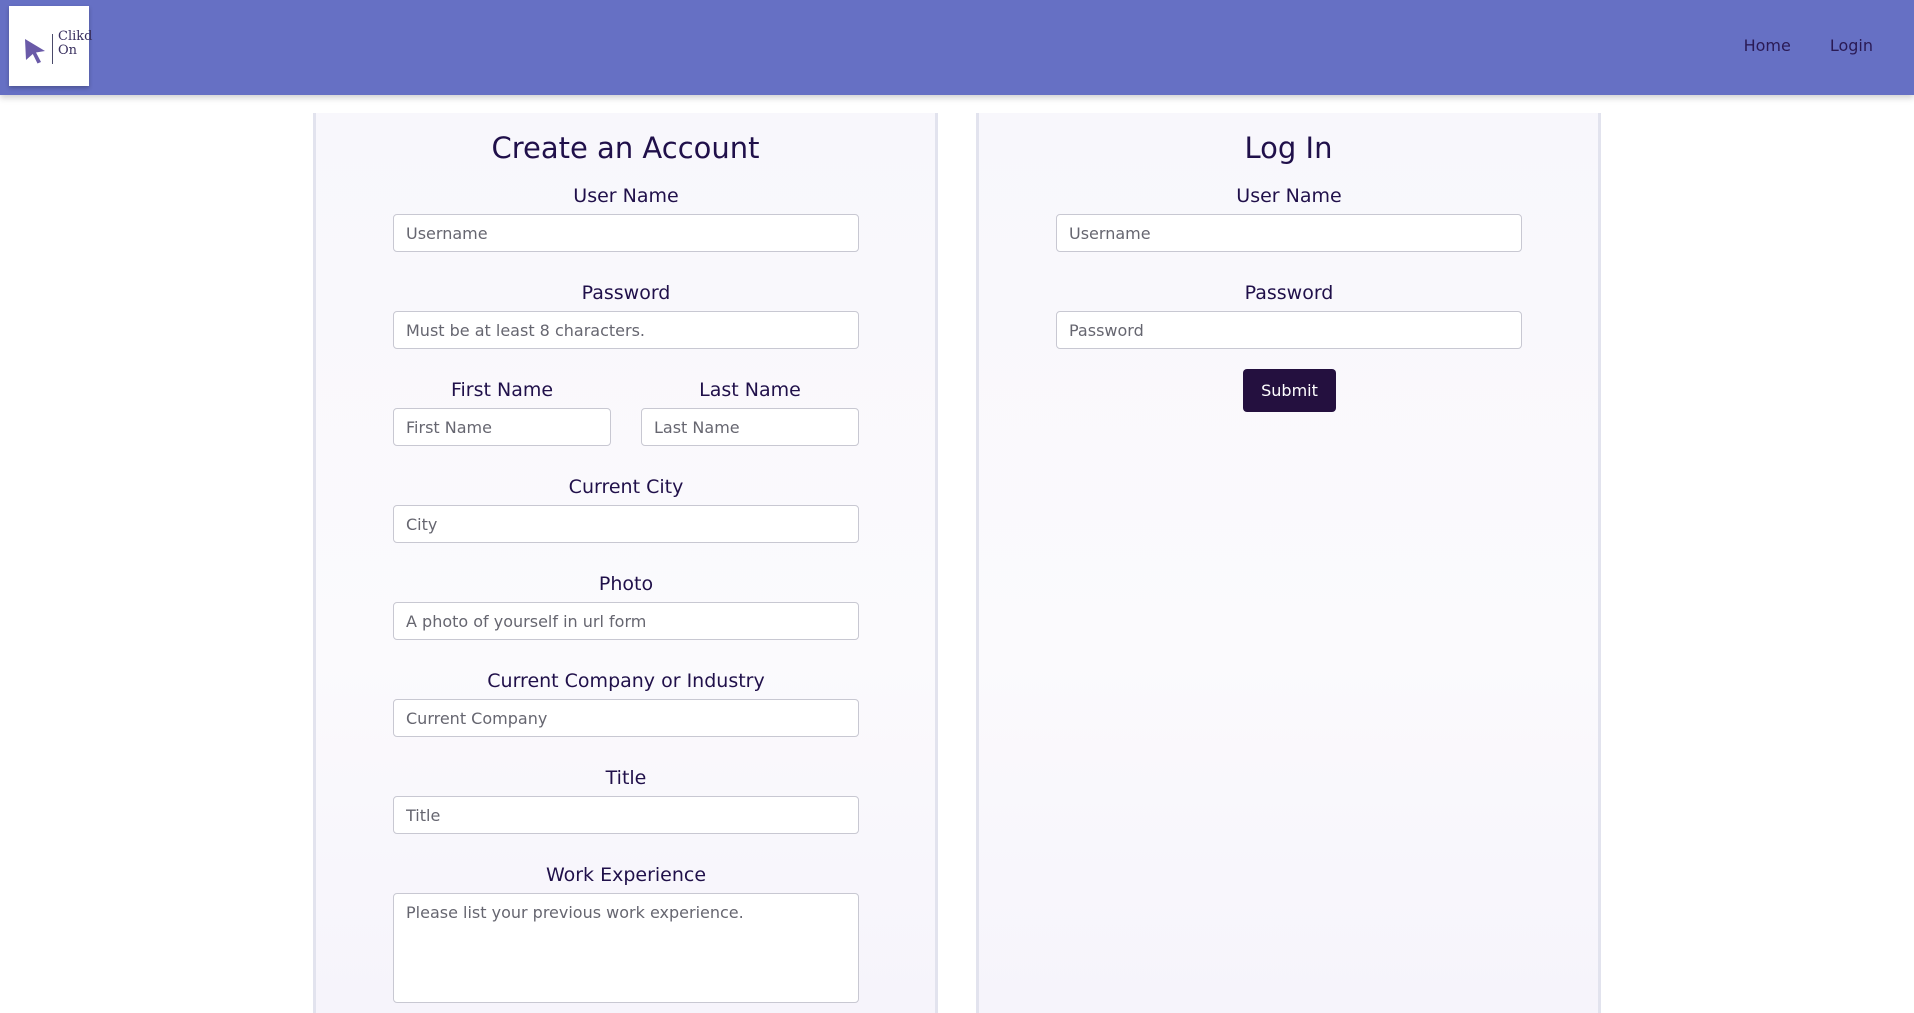  I want to click on signup-company-label: Current Company or Industry, so click(626, 681).